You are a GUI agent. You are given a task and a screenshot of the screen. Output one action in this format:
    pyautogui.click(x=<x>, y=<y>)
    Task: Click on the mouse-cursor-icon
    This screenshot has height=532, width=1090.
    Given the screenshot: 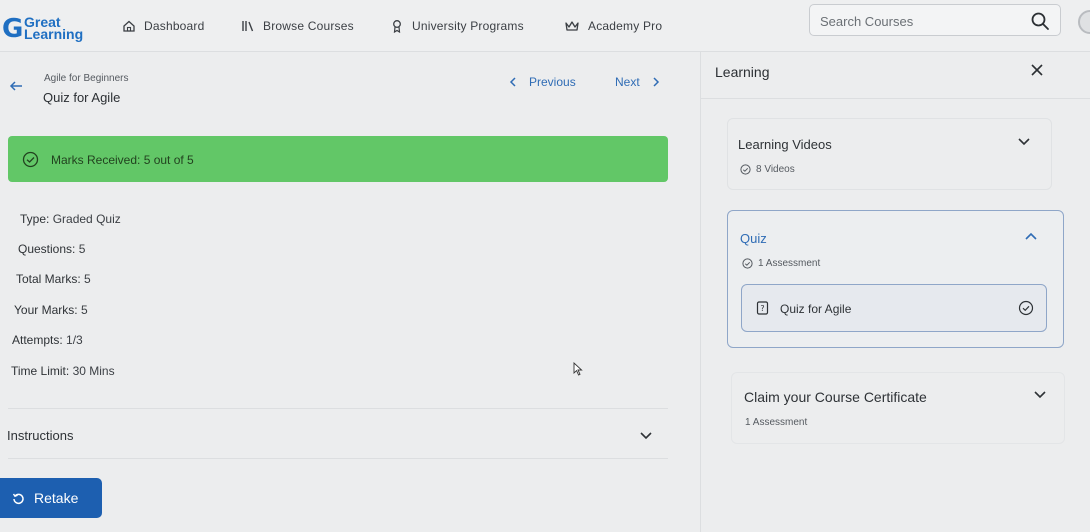 What is the action you would take?
    pyautogui.click(x=578, y=369)
    